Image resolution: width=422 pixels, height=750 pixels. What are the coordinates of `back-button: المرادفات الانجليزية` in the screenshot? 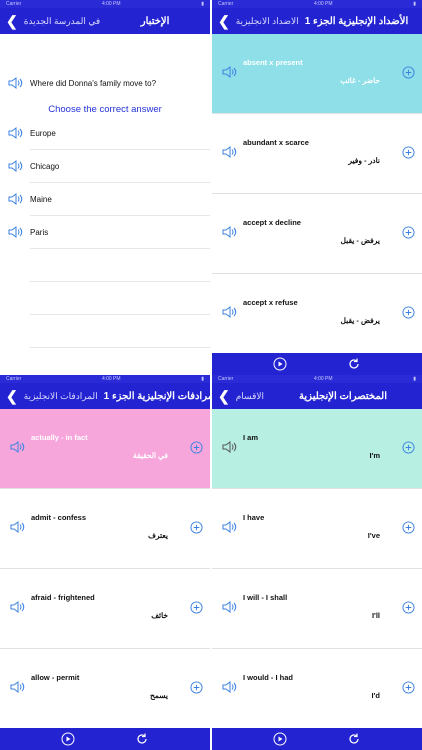 It's located at (61, 396).